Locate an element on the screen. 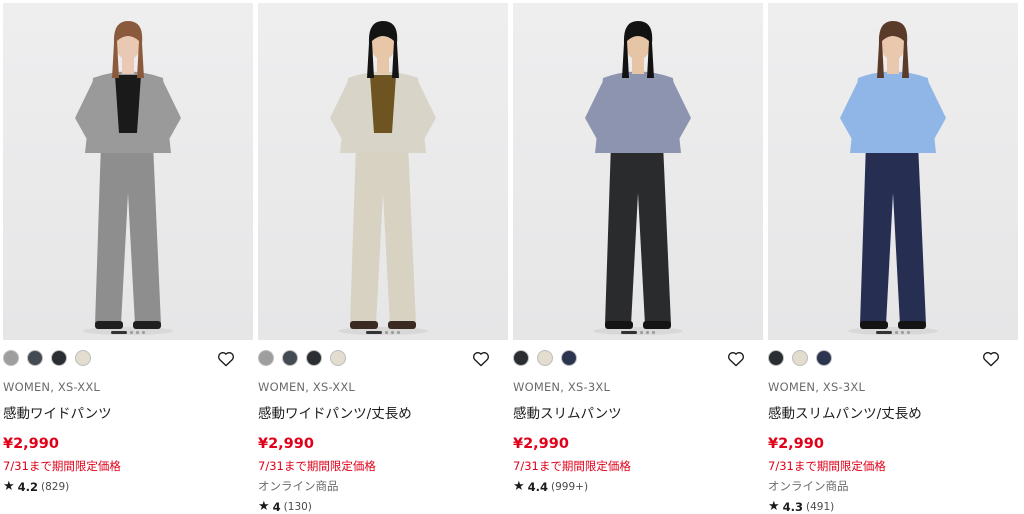  rating-score: 4.3 is located at coordinates (793, 506).